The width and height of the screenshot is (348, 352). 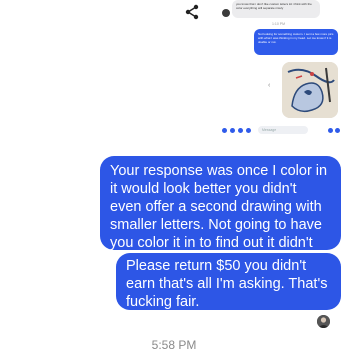 What do you see at coordinates (224, 130) in the screenshot?
I see `apps-icon` at bounding box center [224, 130].